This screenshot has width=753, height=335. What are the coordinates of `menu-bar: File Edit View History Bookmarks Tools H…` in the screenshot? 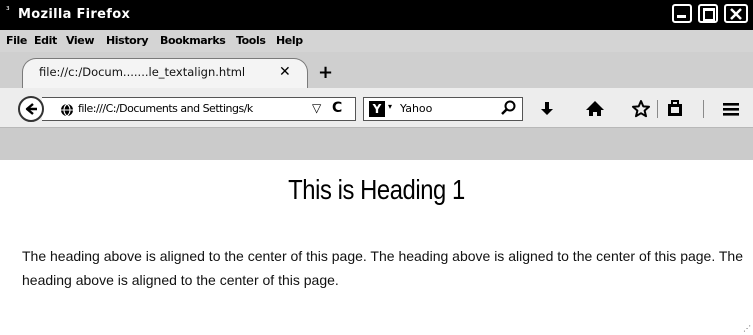 It's located at (376, 41).